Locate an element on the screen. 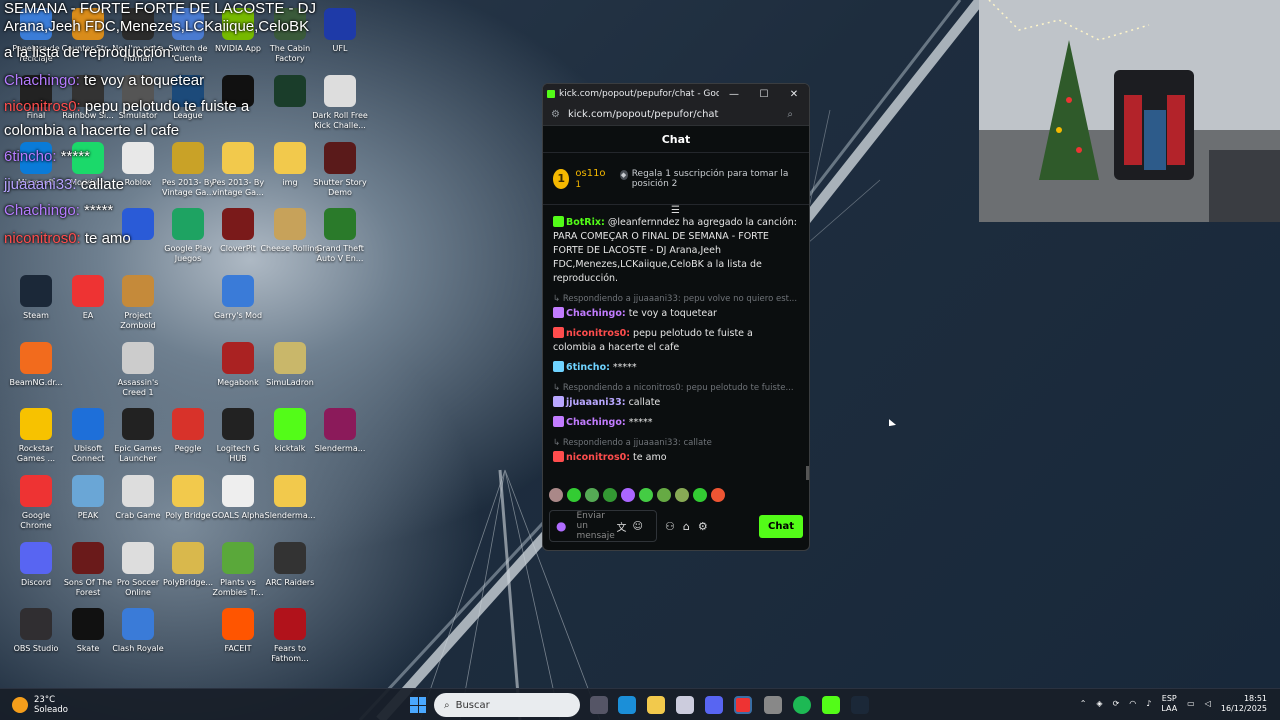 This screenshot has height=720, width=1280. chat-username: jjuaaani33: is located at coordinates (596, 402).